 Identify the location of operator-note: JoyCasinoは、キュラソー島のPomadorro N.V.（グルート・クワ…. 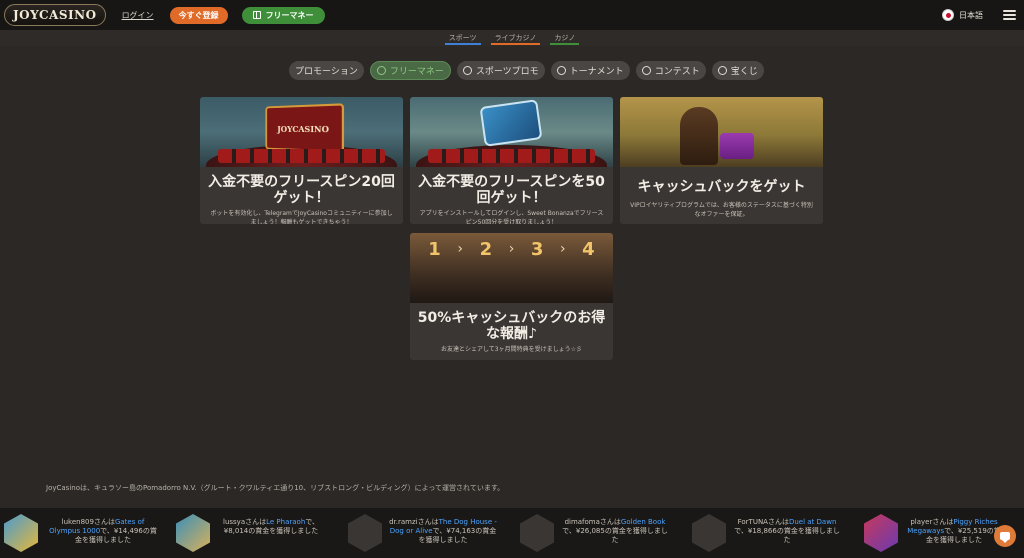
(275, 488).